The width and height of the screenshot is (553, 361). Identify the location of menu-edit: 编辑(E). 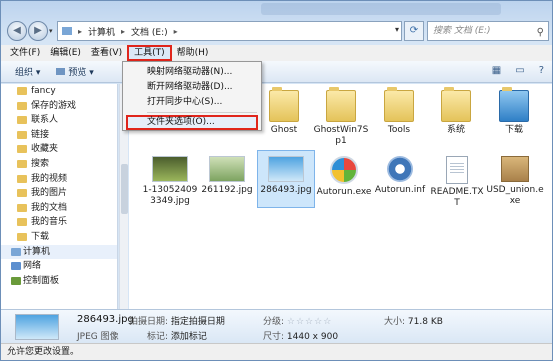
(65, 53).